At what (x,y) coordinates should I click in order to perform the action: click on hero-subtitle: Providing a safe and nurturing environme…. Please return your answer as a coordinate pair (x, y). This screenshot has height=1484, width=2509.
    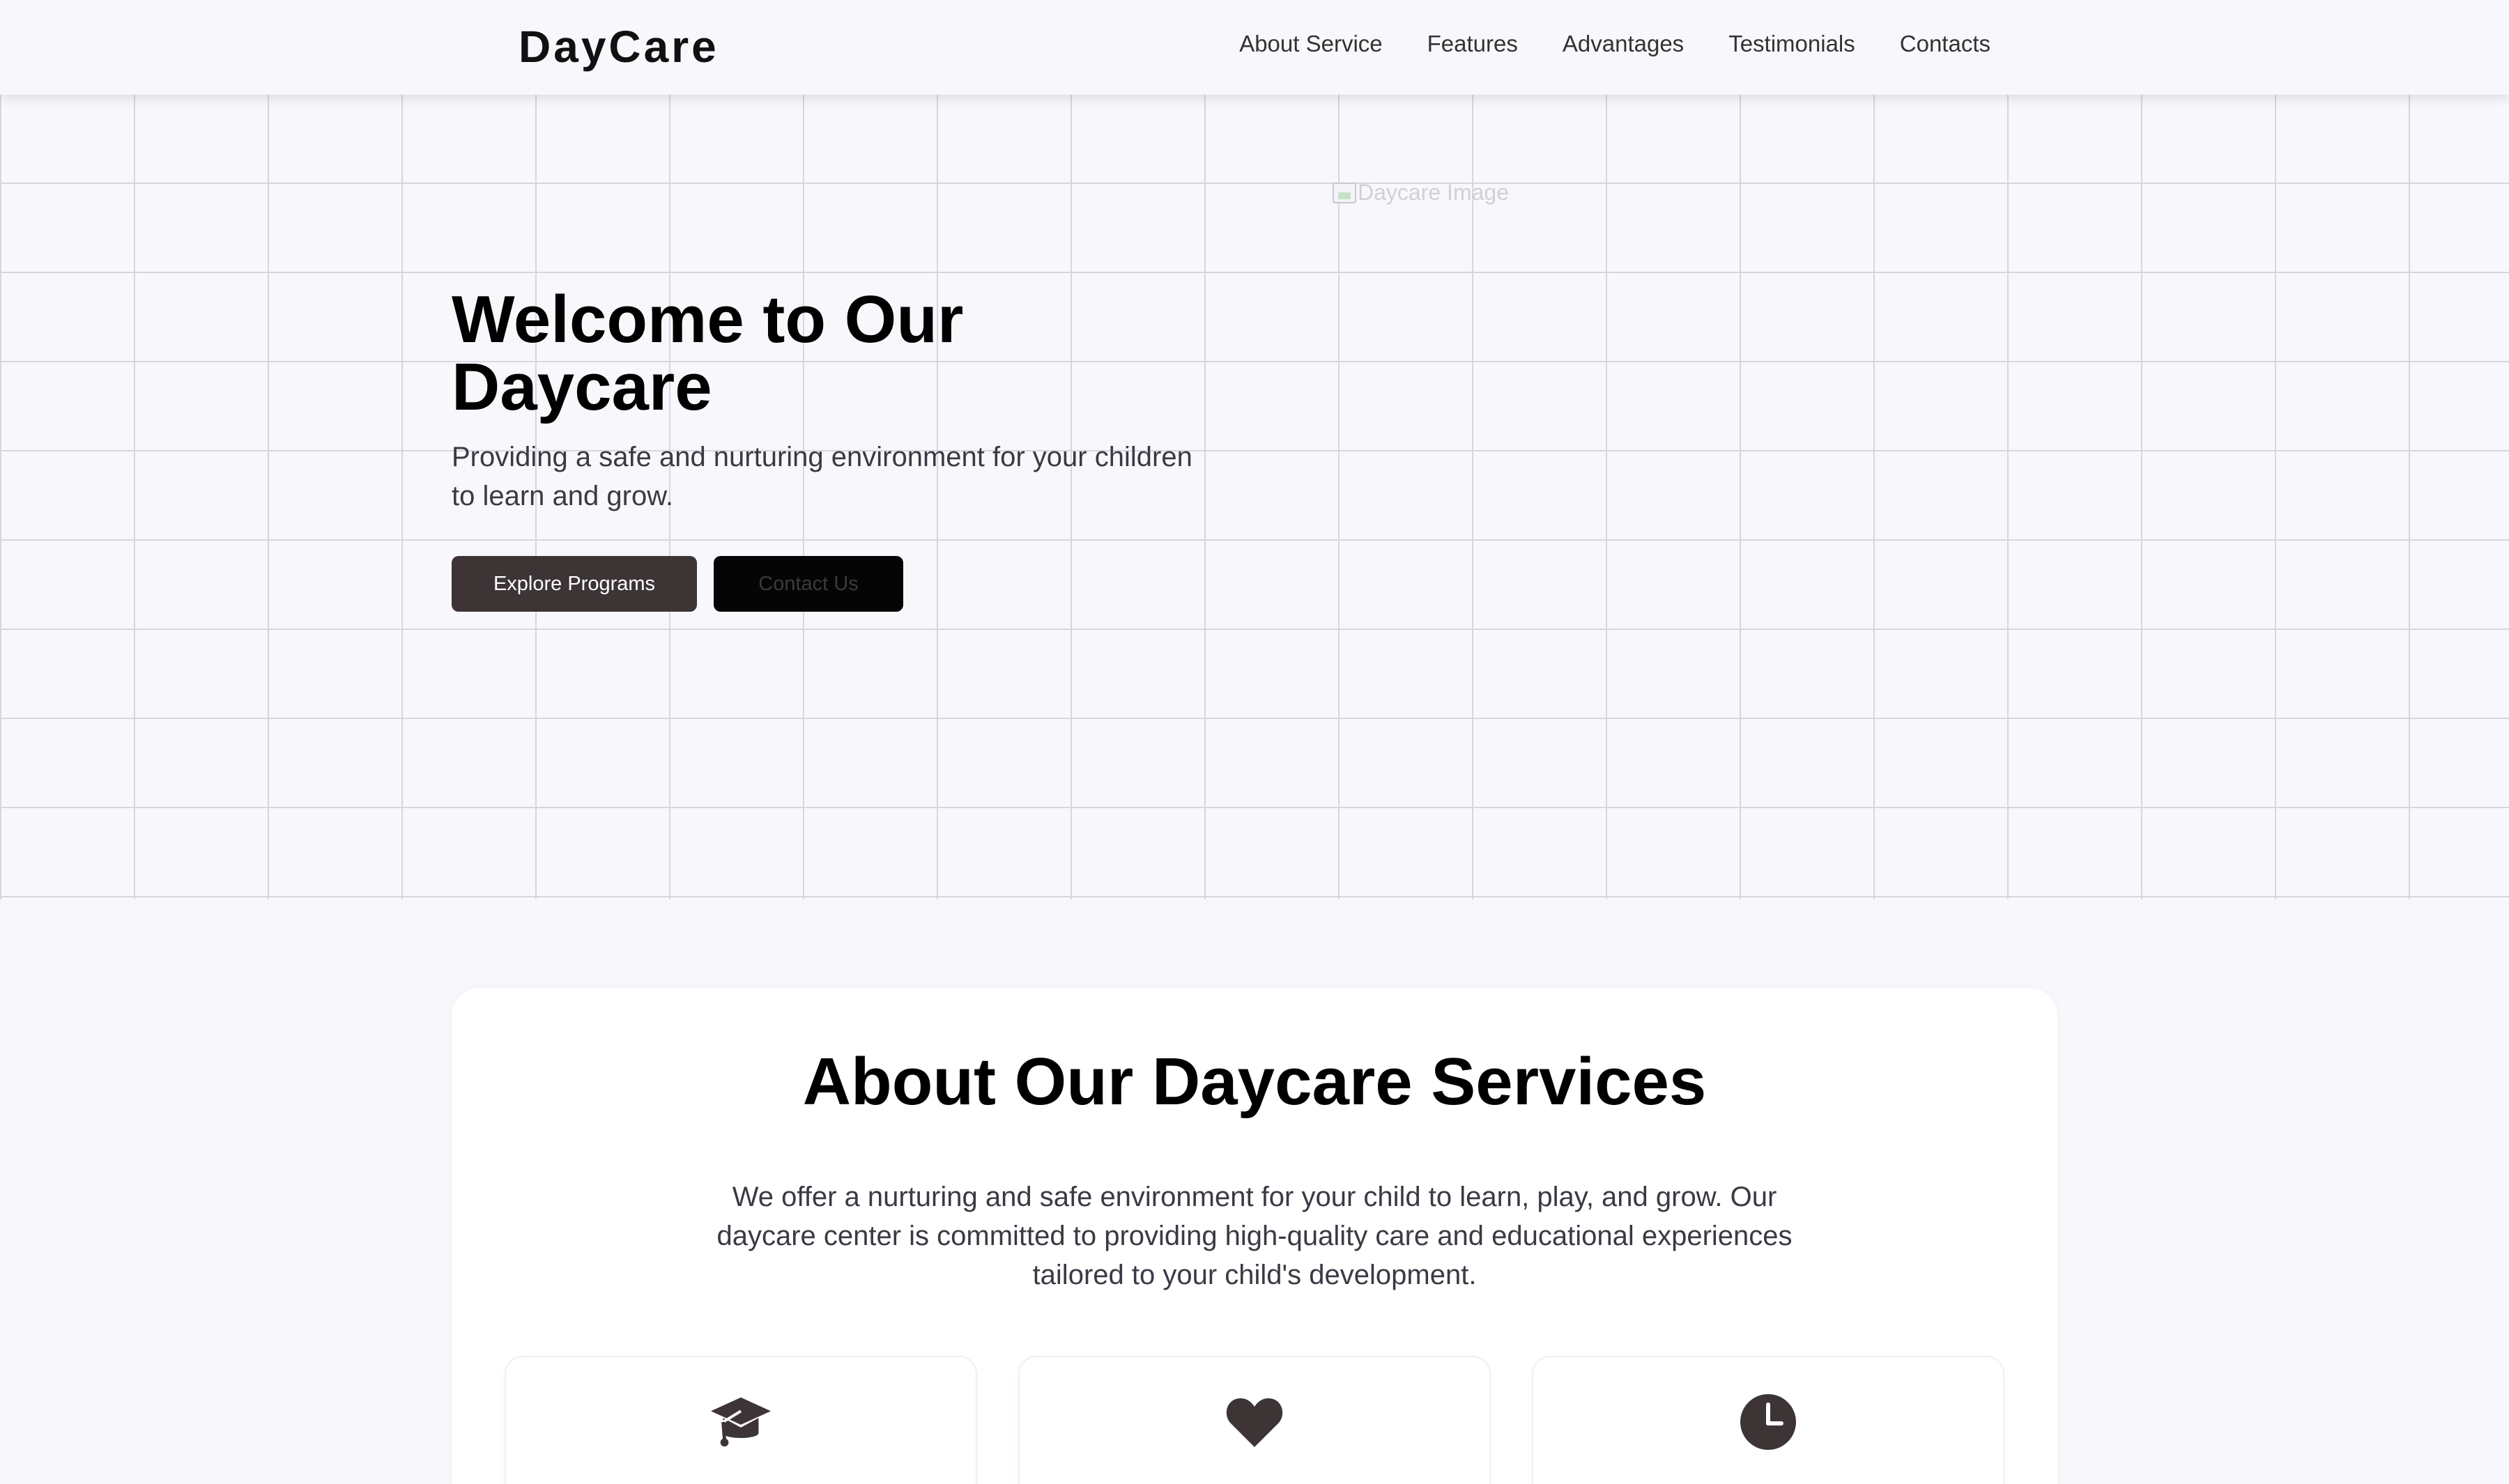
    Looking at the image, I should click on (822, 476).